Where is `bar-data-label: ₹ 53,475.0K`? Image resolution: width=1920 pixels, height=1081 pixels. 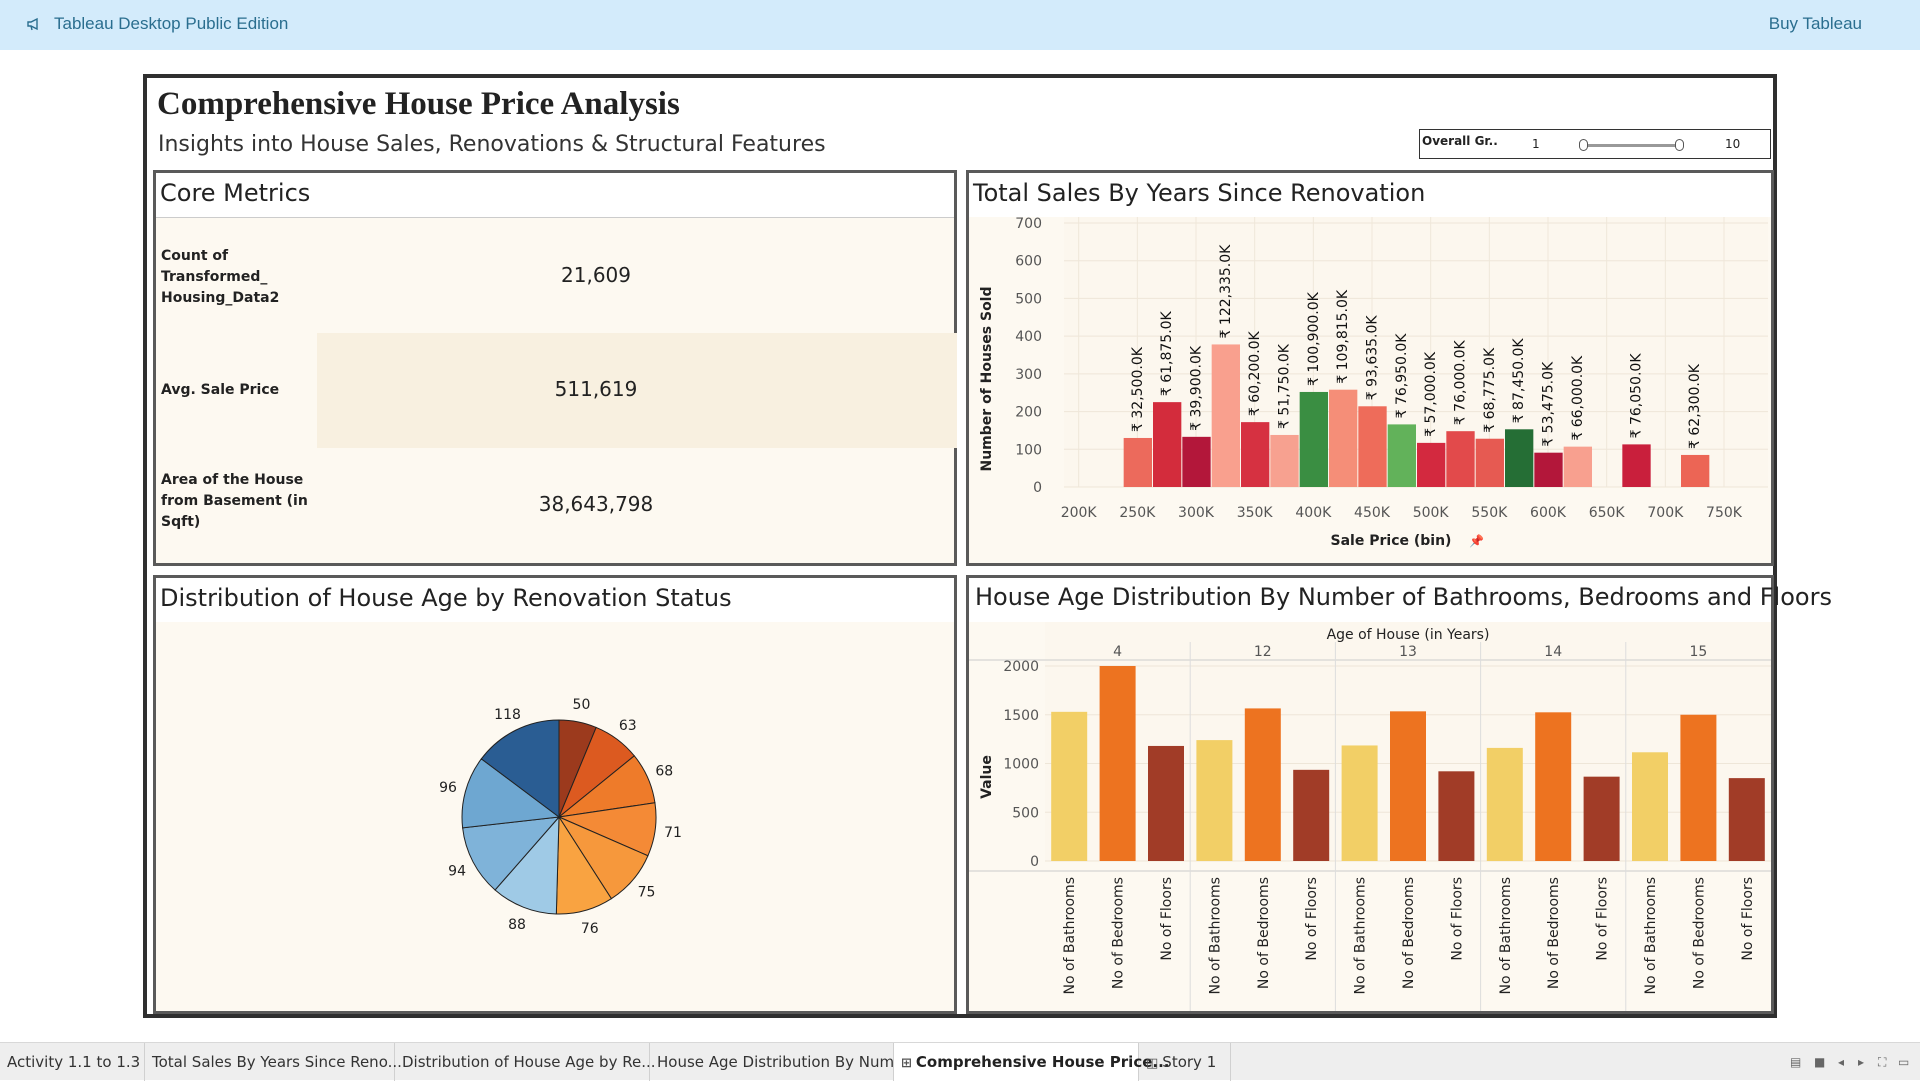
bar-data-label: ₹ 53,475.0K is located at coordinates (1549, 404).